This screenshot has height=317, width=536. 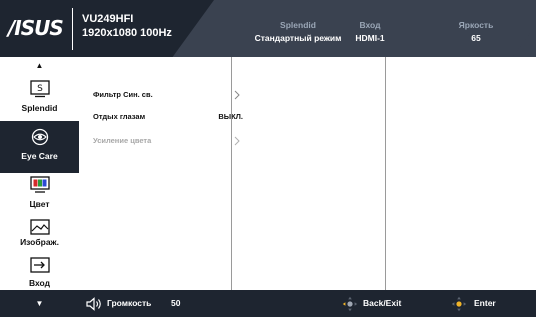 What do you see at coordinates (476, 32) in the screenshot?
I see `status-brightness: Яркость 65` at bounding box center [476, 32].